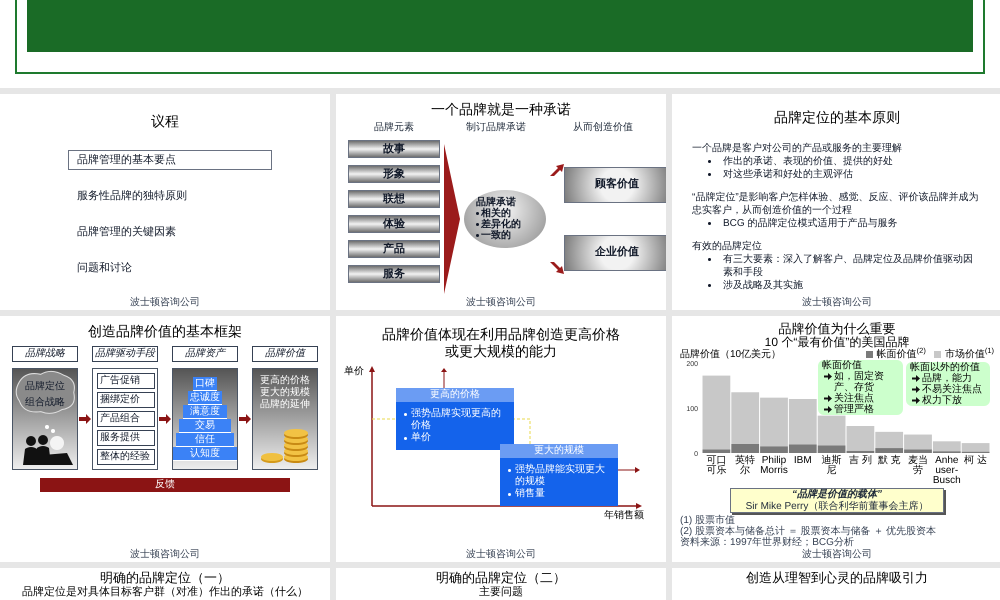 The height and width of the screenshot is (600, 1000). I want to click on body-text: 有效的品牌定位, so click(727, 246).